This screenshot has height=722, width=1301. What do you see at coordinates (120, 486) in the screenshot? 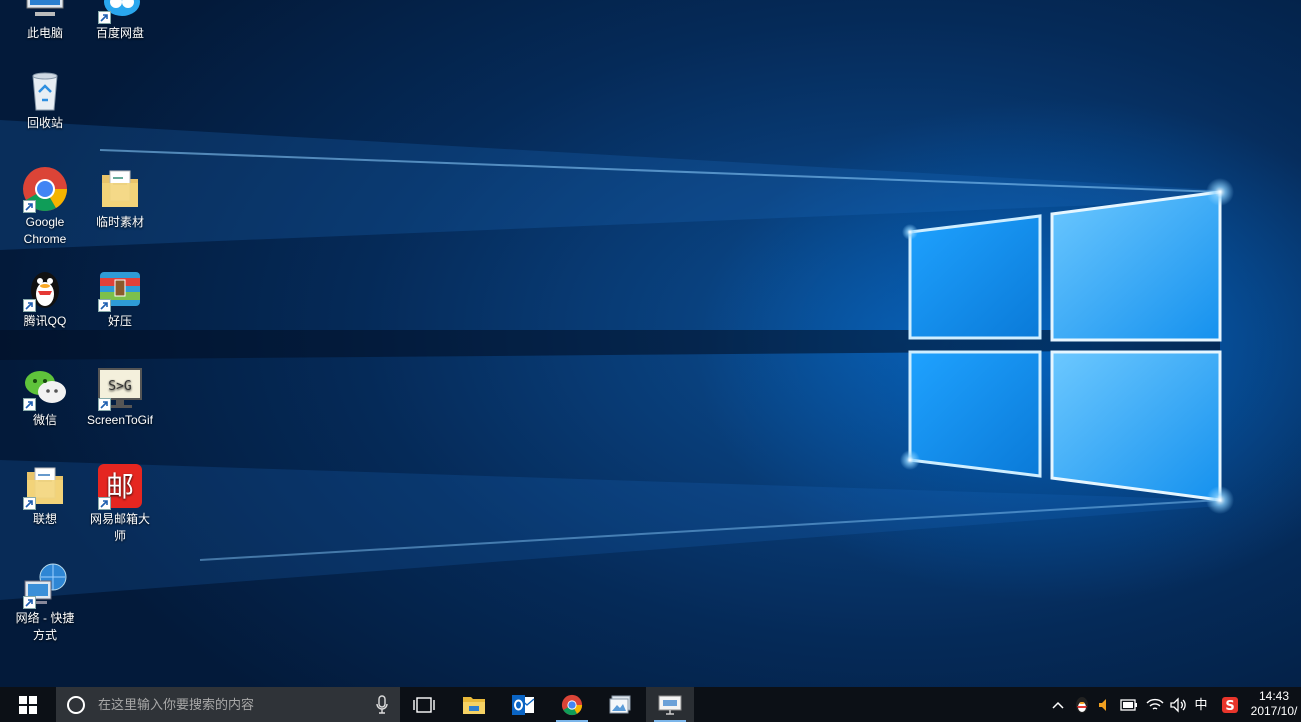
I see `netease-mail-icon: 邮` at bounding box center [120, 486].